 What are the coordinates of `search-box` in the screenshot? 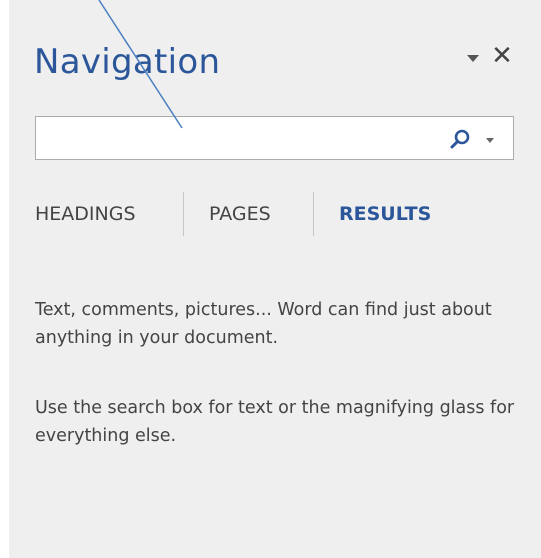 It's located at (274, 138).